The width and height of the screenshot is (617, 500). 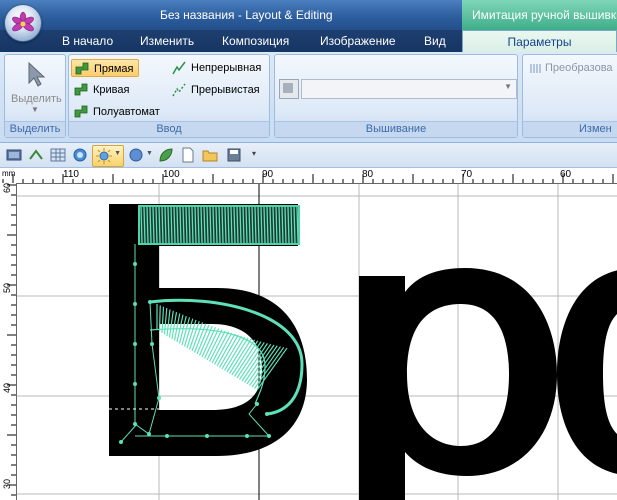 I want to click on curve-button: Кривая, so click(x=105, y=90).